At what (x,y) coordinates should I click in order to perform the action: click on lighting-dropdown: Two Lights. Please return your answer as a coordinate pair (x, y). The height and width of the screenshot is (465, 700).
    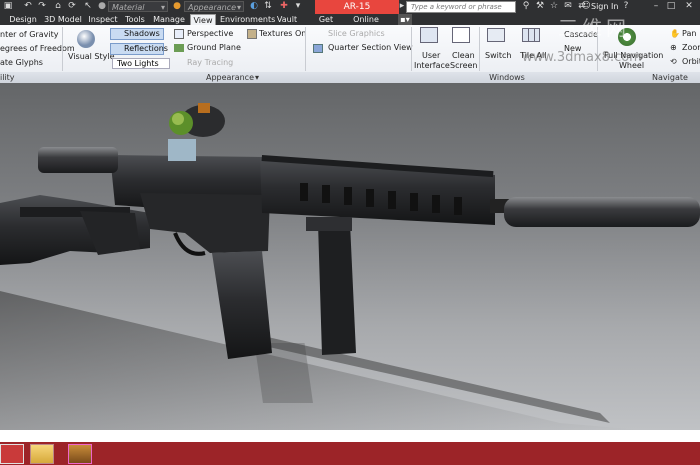
    Looking at the image, I should click on (141, 63).